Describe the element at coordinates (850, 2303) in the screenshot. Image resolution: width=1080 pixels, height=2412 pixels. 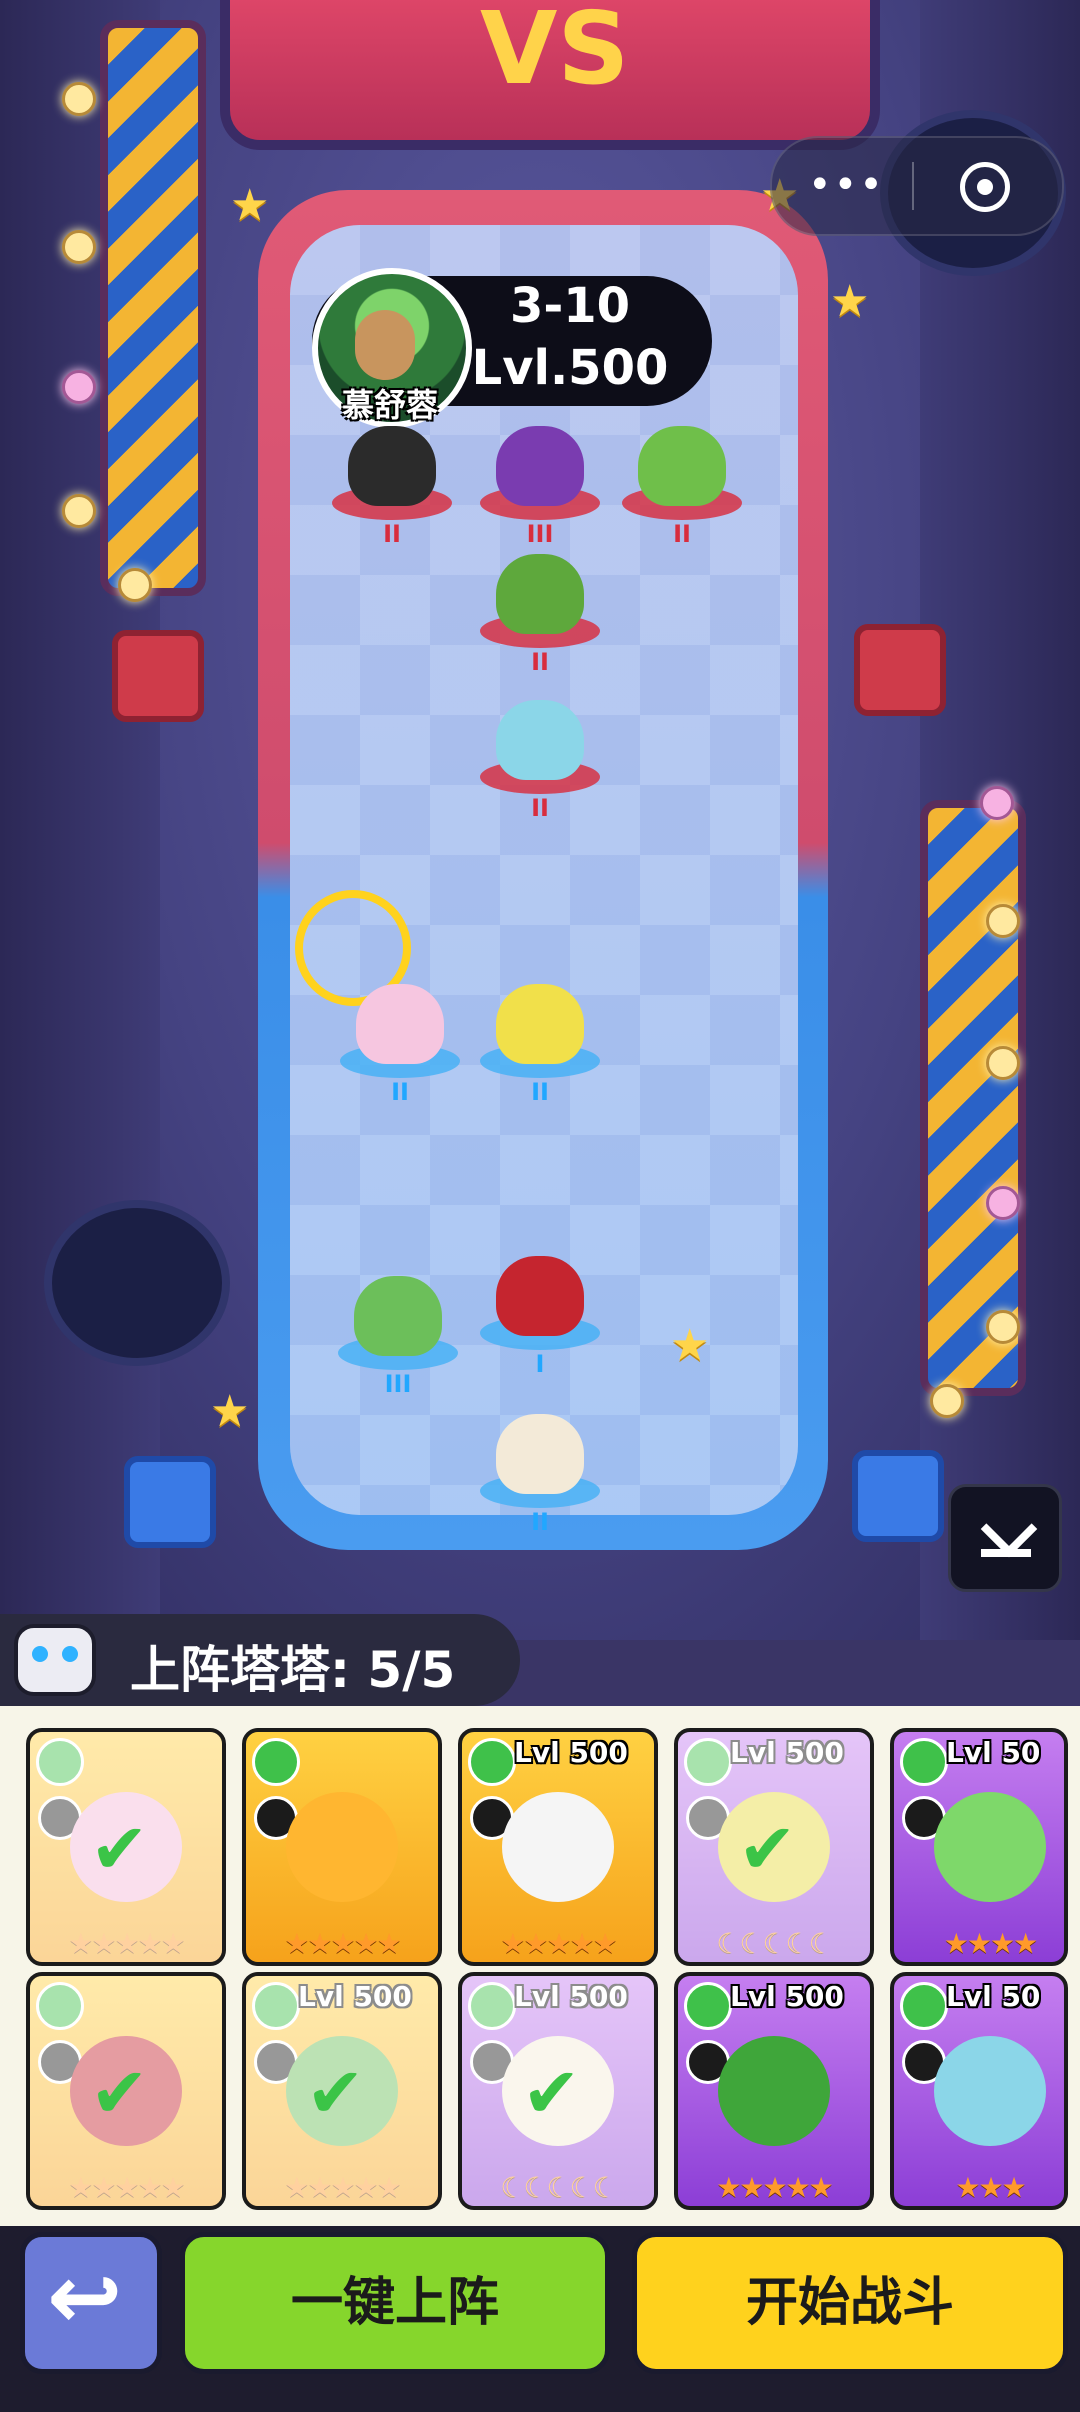
I see `start-battle-button: 开始战斗` at that location.